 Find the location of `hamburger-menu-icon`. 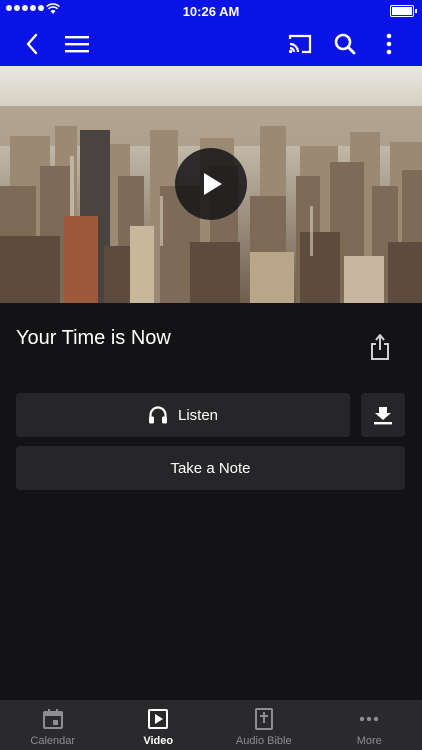

hamburger-menu-icon is located at coordinates (77, 44).